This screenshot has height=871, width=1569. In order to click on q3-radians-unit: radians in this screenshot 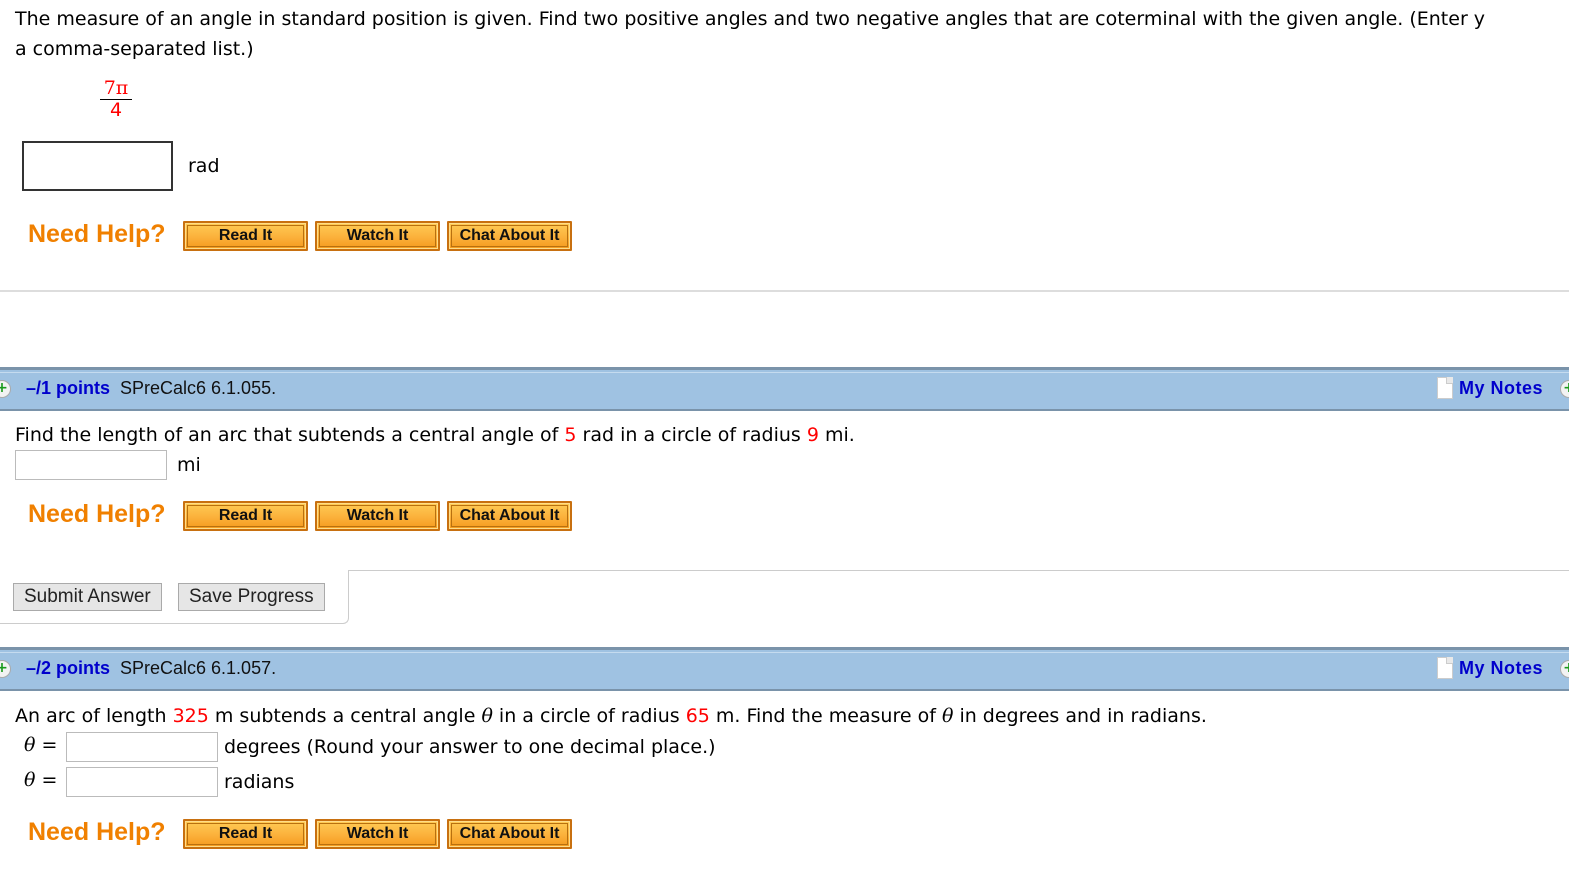, I will do `click(259, 782)`.